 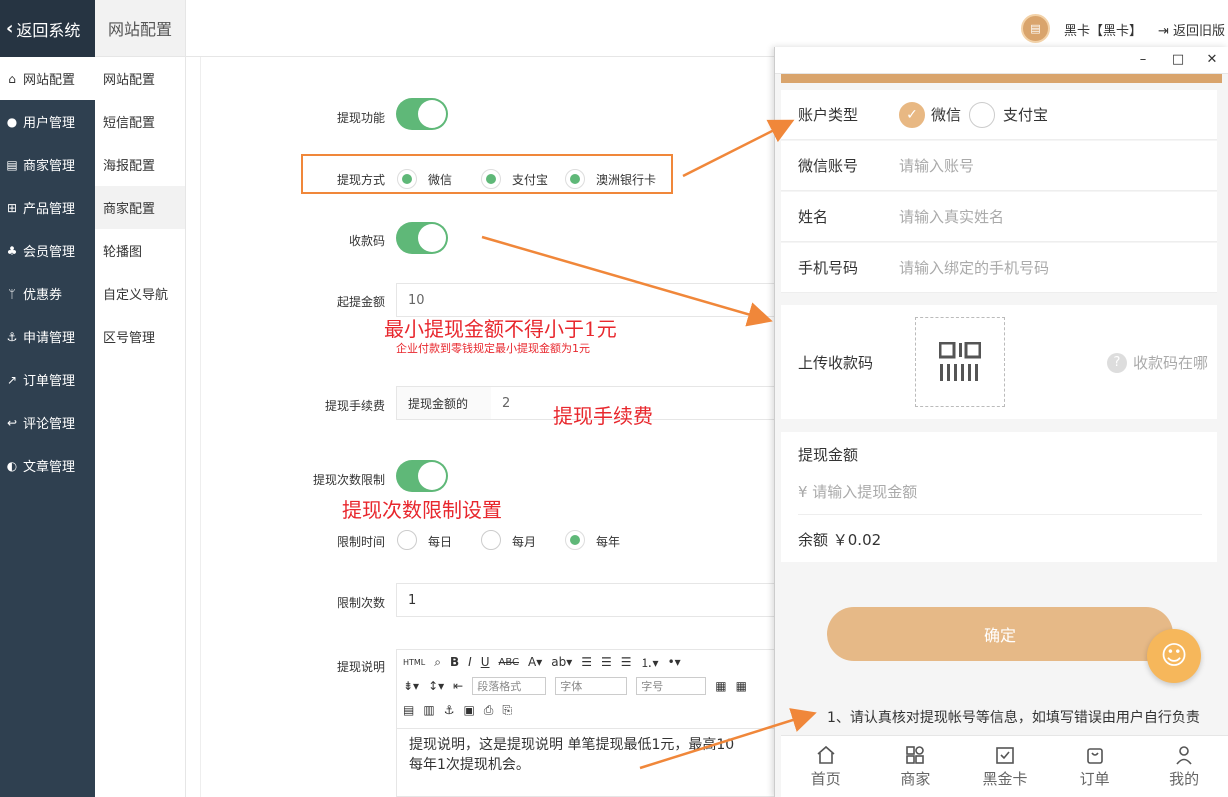 I want to click on subbar-item-custom-nav: 自定义导航, so click(x=140, y=293).